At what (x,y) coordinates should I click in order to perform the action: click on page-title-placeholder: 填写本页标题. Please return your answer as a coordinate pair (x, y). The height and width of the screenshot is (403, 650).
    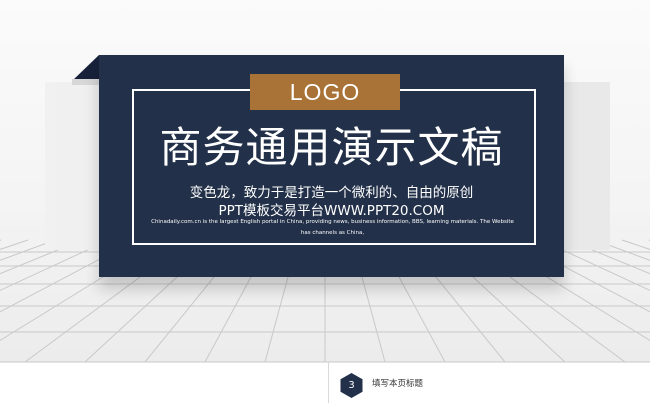
    Looking at the image, I should click on (398, 384).